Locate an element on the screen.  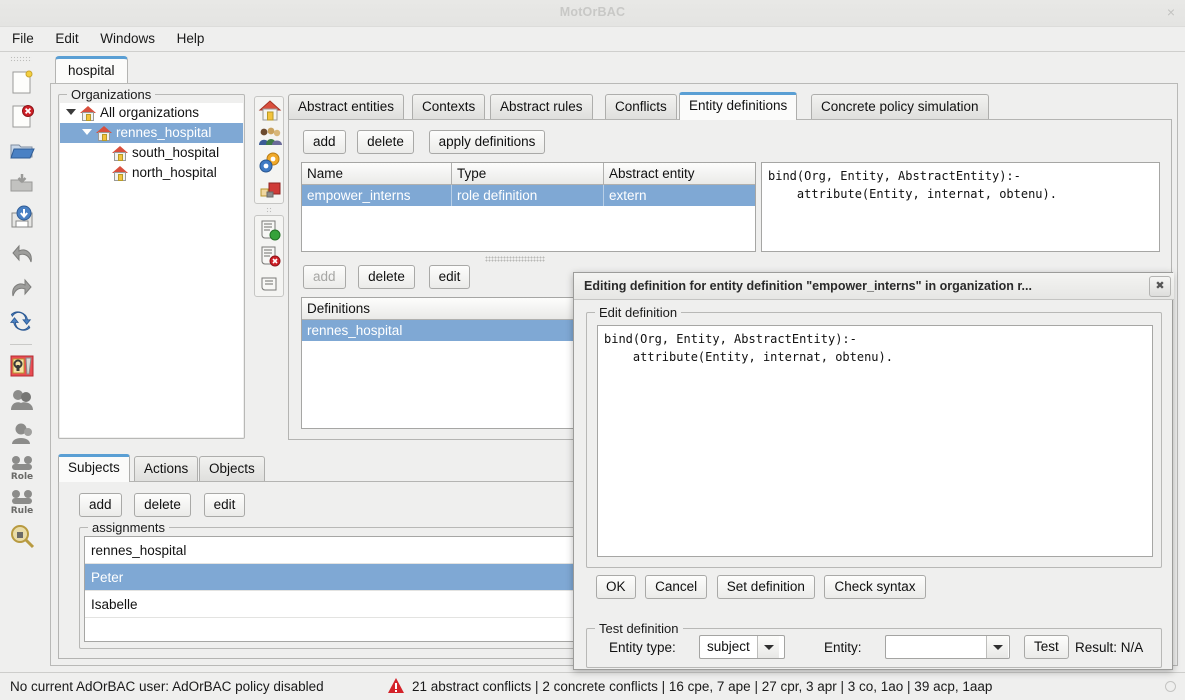
organization-home-icon is located at coordinates (270, 111).